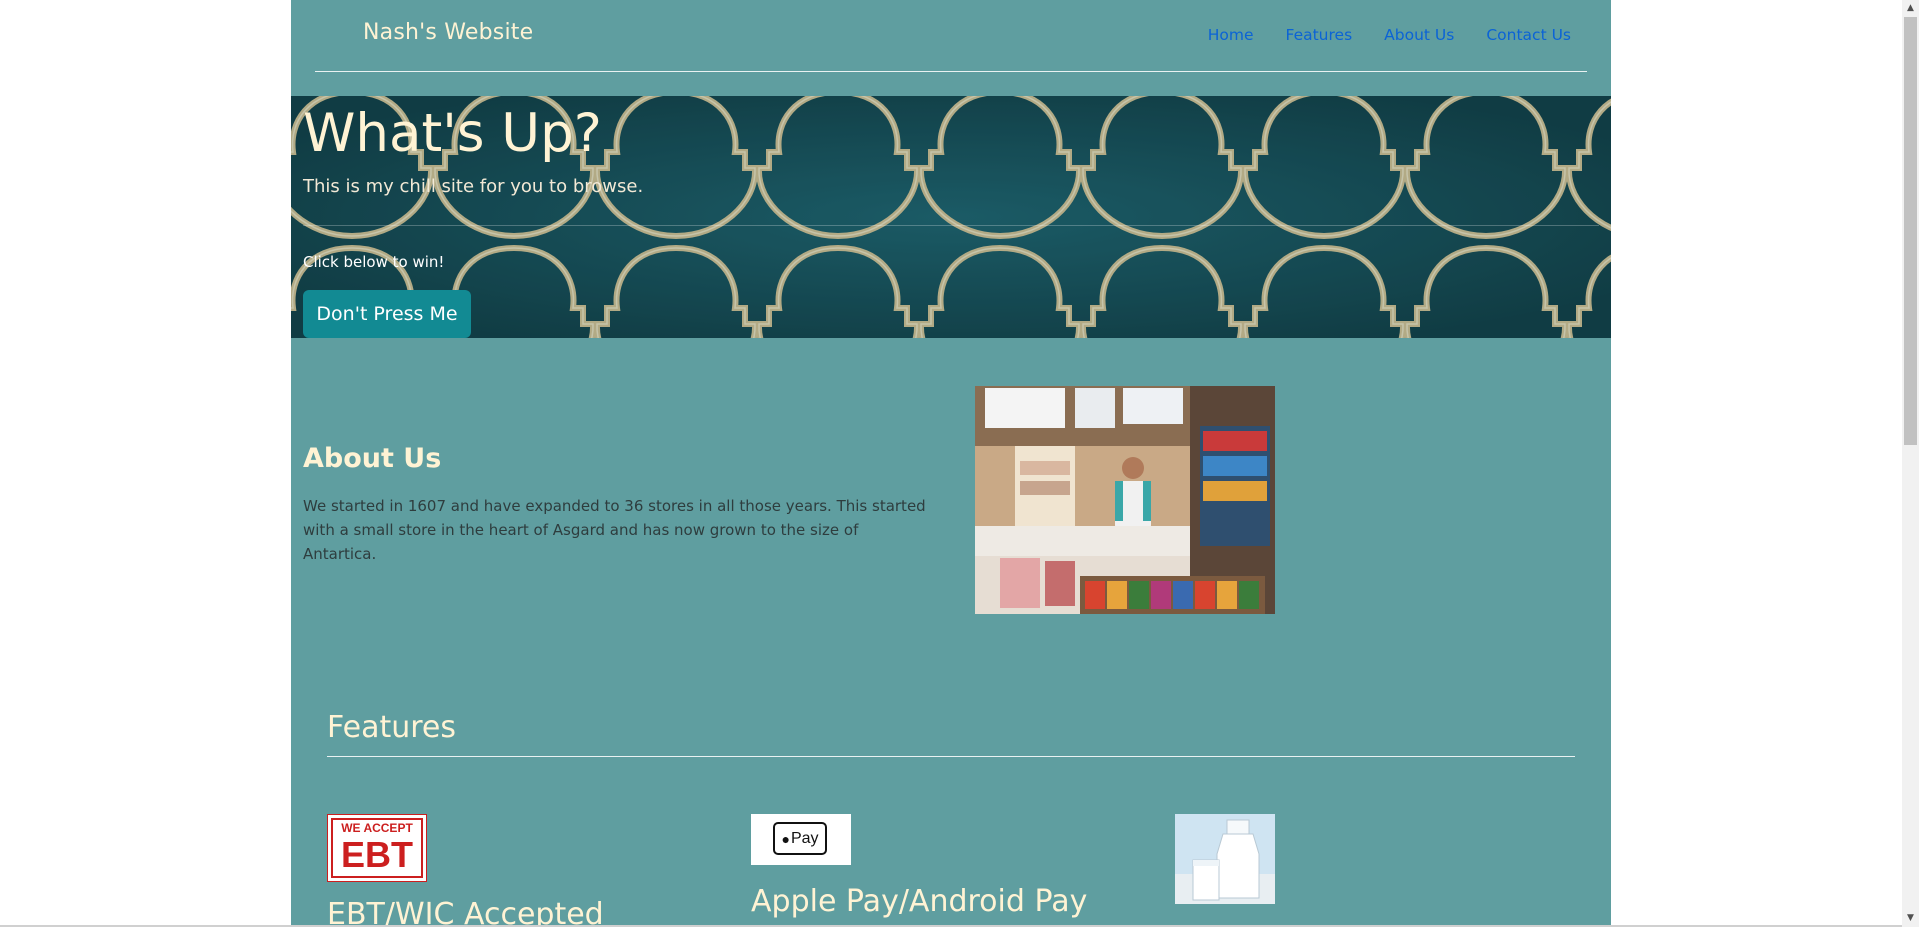 The image size is (1919, 927). I want to click on ebt-logo-main-text: EBT, so click(377, 854).